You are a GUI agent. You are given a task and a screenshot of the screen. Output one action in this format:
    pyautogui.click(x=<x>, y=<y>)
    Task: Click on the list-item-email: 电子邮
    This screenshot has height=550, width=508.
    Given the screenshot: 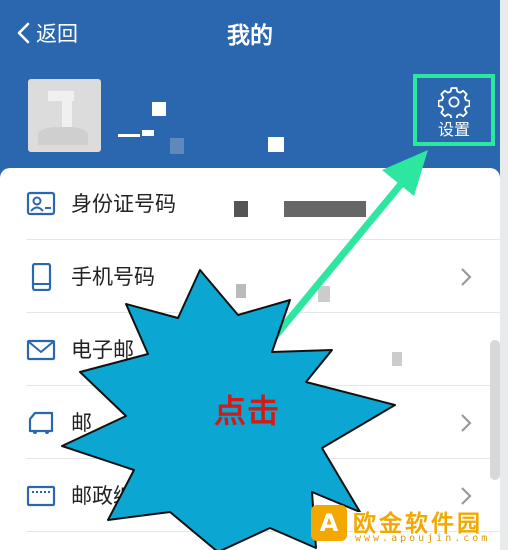 What is the action you would take?
    pyautogui.click(x=250, y=350)
    